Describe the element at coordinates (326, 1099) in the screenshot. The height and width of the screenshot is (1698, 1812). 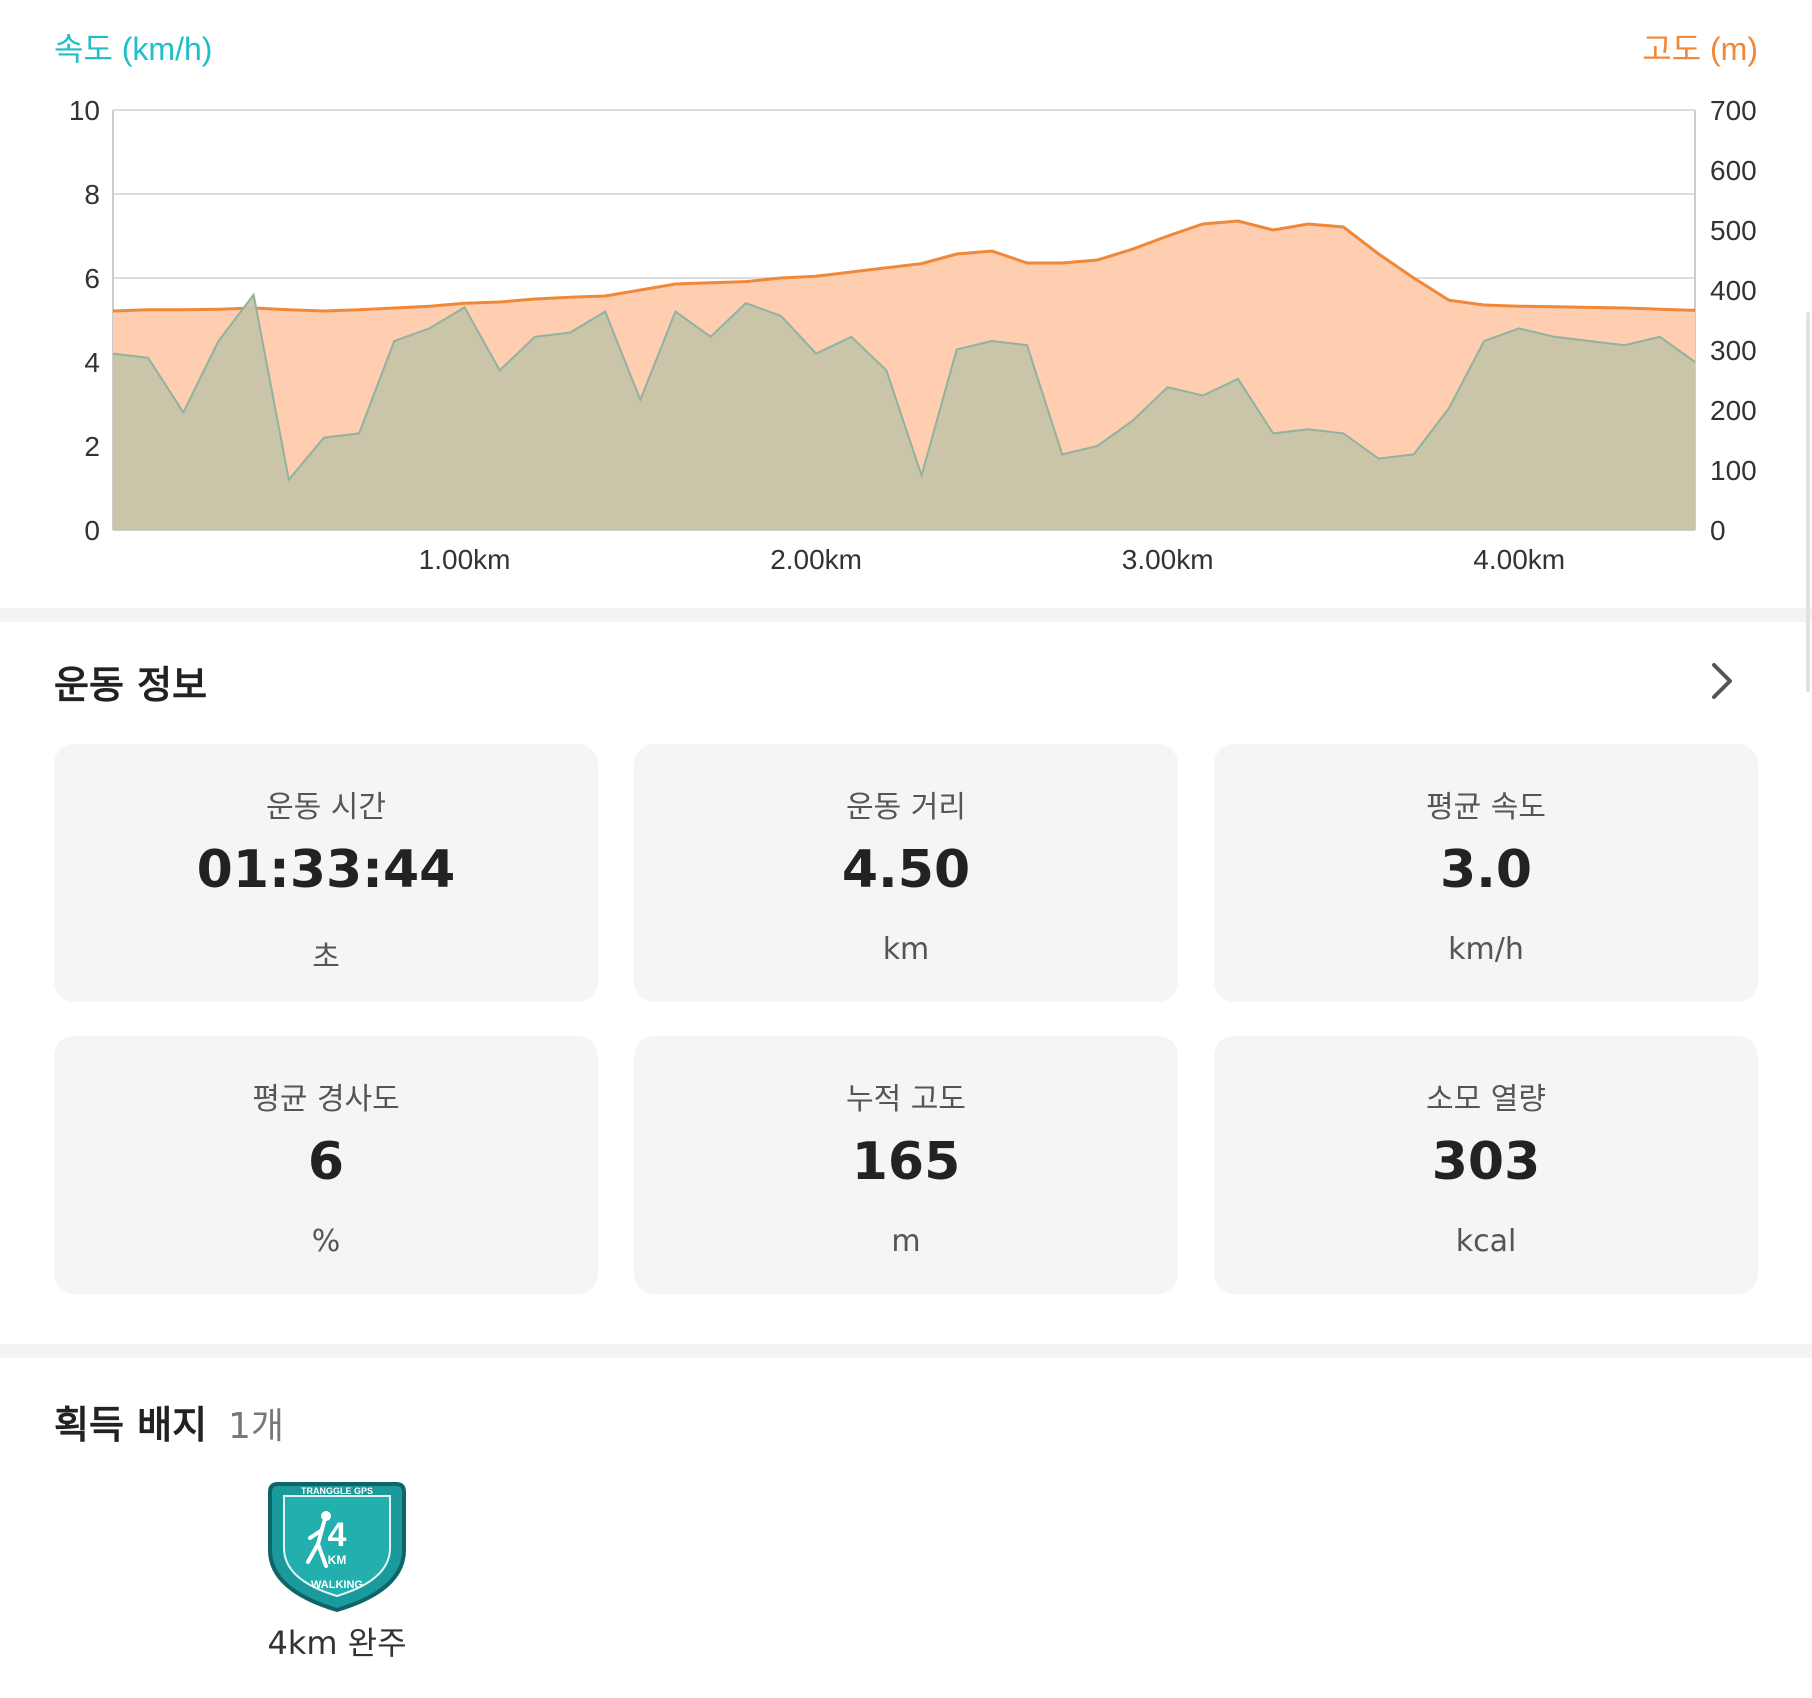
I see `stat-label: 평균 경사도` at that location.